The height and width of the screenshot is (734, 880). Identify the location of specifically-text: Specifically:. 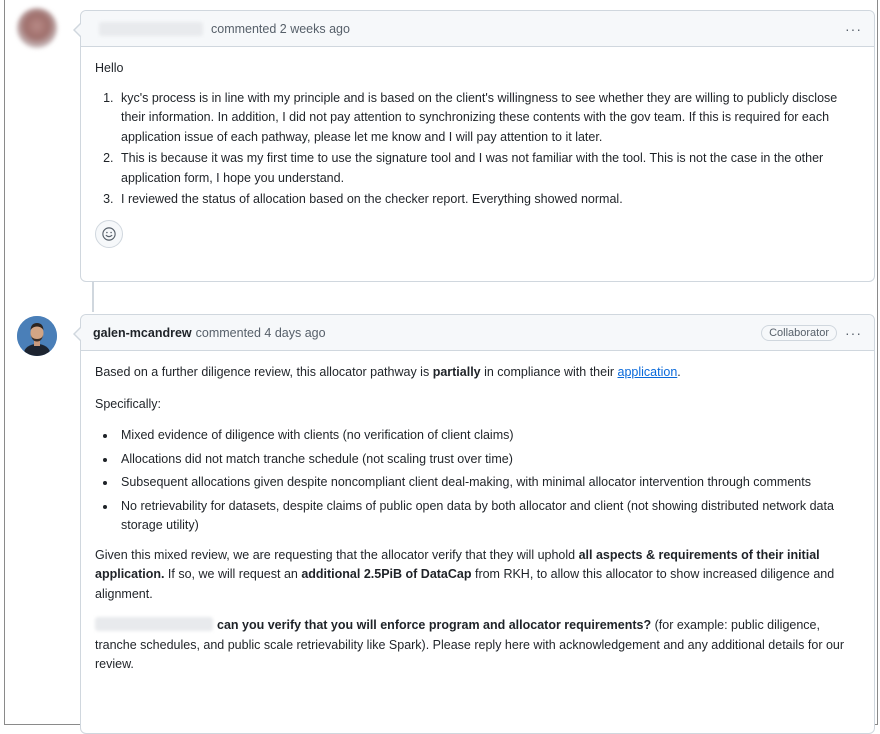
(128, 403).